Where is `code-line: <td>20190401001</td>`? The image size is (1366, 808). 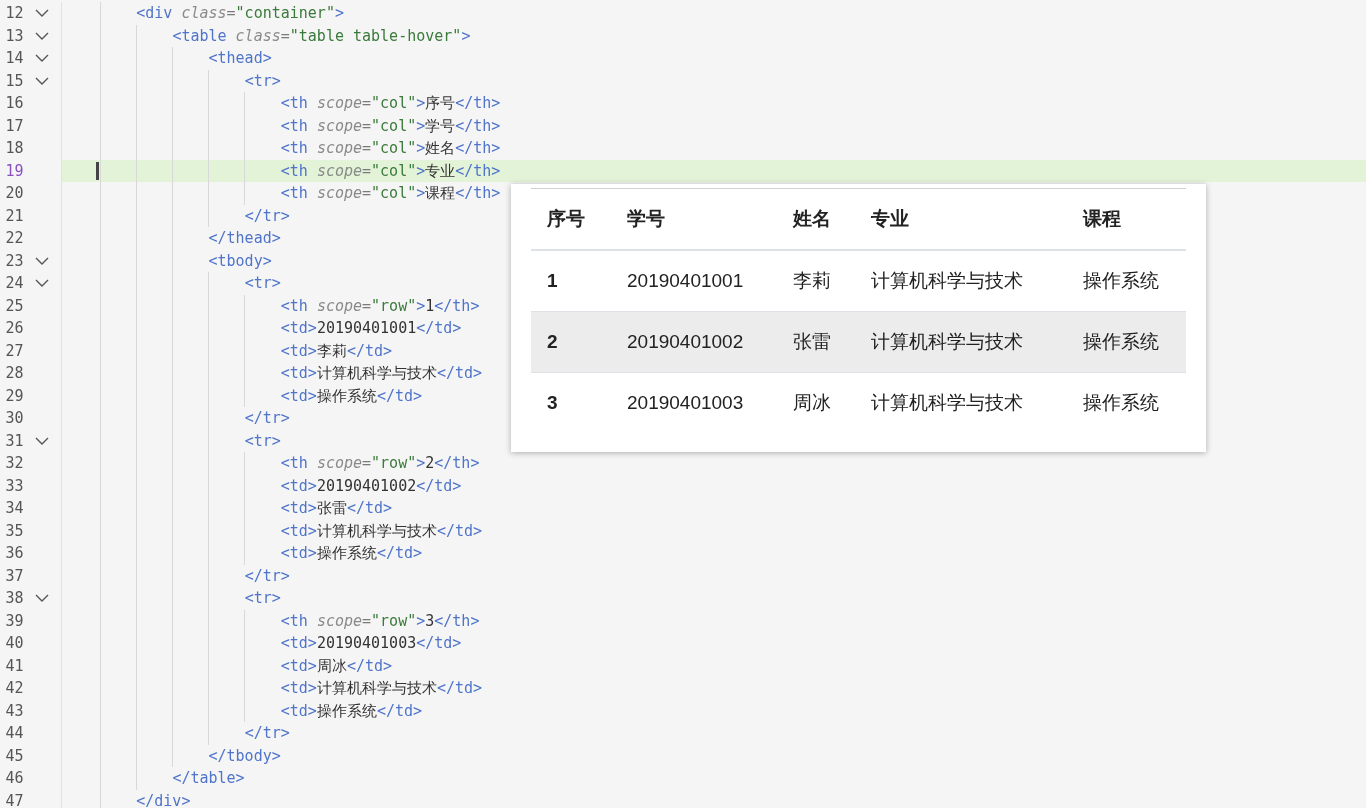
code-line: <td>20190401001</td> is located at coordinates (371, 328).